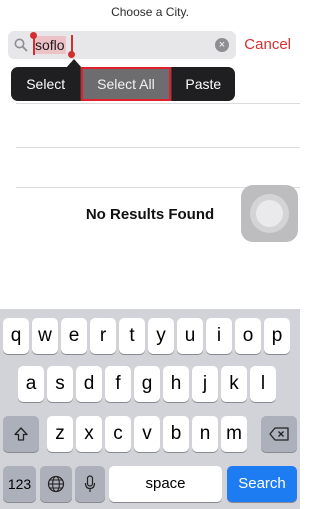  What do you see at coordinates (60, 384) in the screenshot?
I see `key-s: s` at bounding box center [60, 384].